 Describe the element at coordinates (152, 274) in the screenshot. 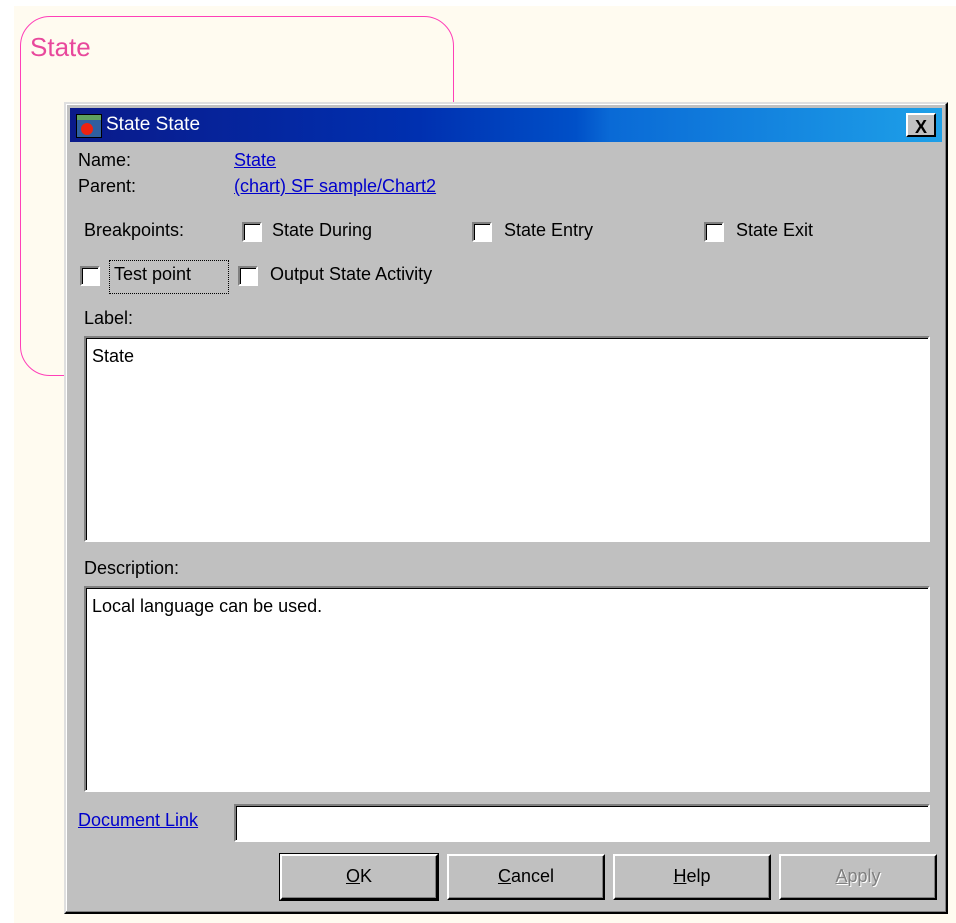

I see `test-point-label: Test point` at that location.